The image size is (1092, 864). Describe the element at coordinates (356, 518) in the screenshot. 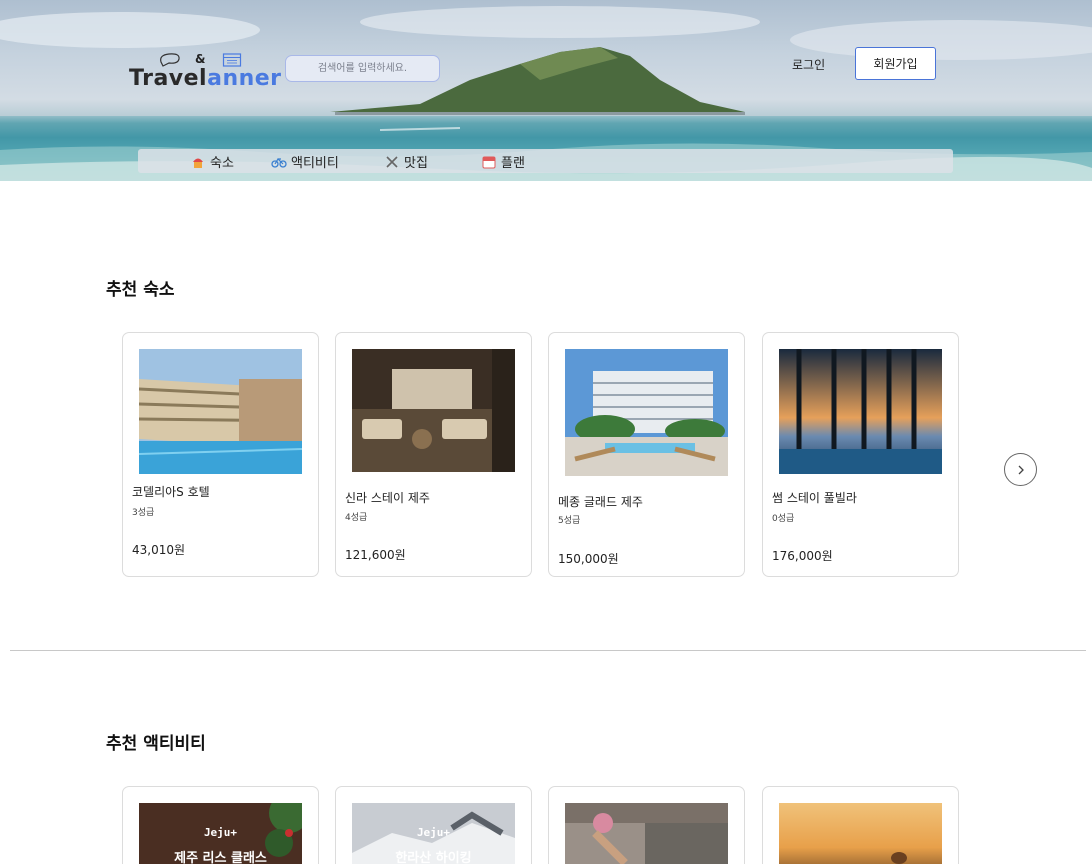

I see `stay-grade: 4성급` at that location.